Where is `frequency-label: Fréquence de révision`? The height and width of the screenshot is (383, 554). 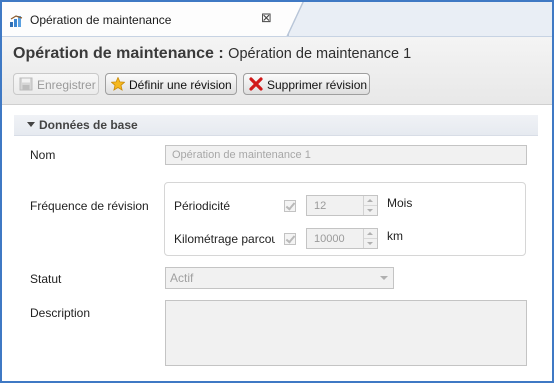
frequency-label: Fréquence de révision is located at coordinates (89, 206).